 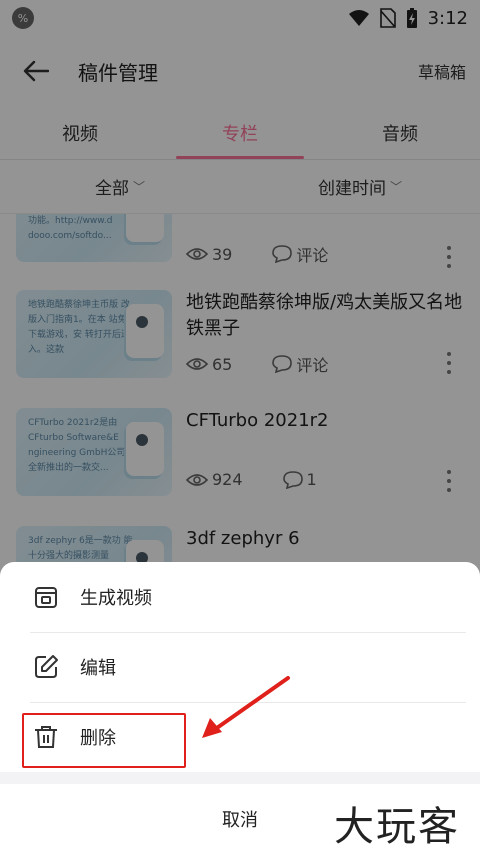 What do you see at coordinates (397, 827) in the screenshot?
I see `site-watermark: 大玩客` at bounding box center [397, 827].